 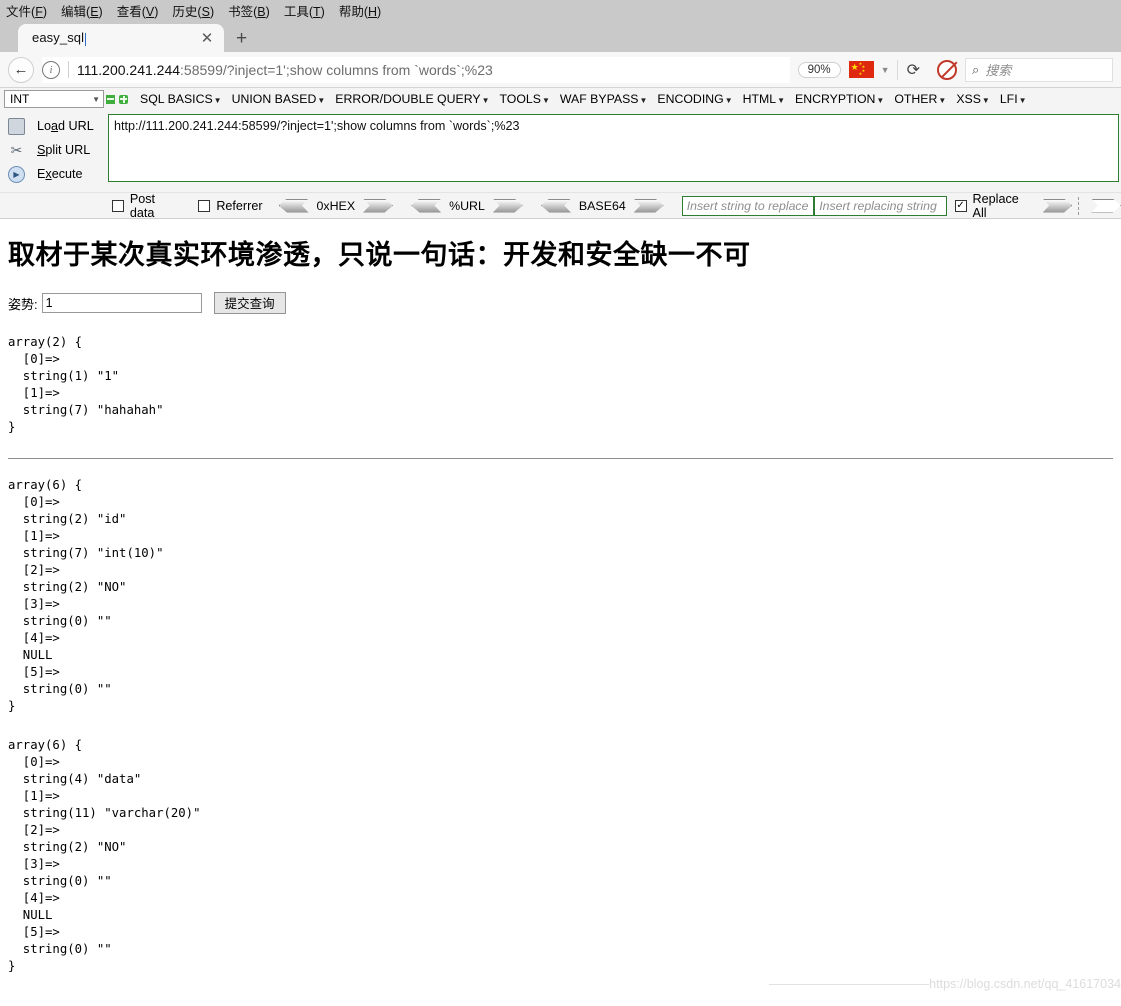 What do you see at coordinates (839, 99) in the screenshot?
I see `hackbar-menu-encryption: ENCRYPTION▼` at bounding box center [839, 99].